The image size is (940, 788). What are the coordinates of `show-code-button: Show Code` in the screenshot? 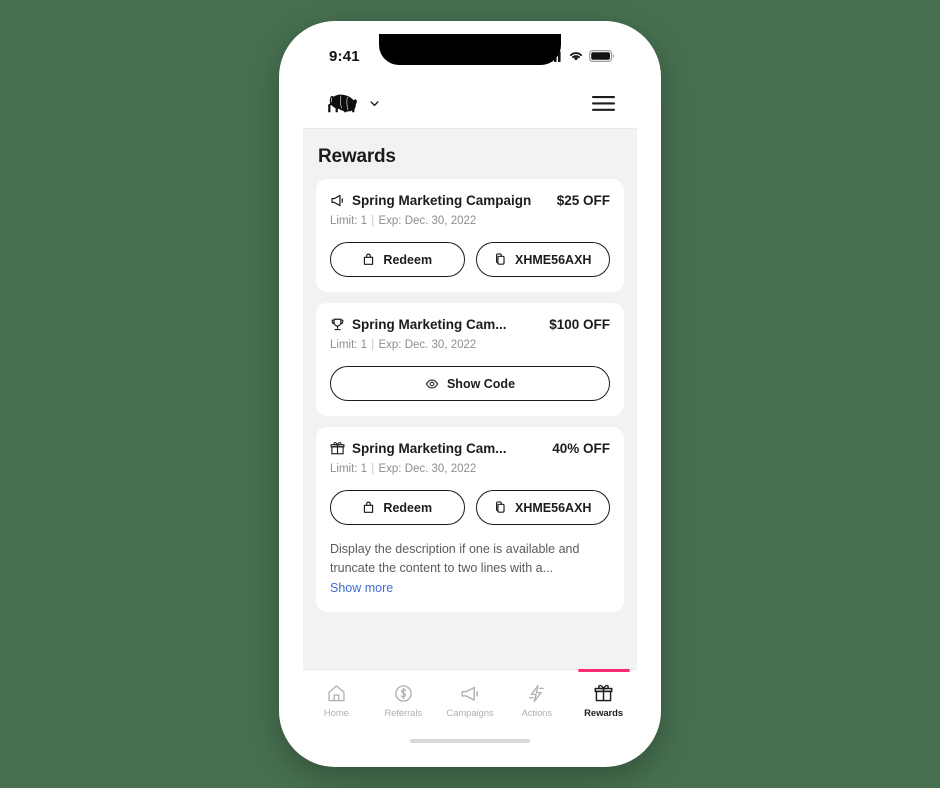 It's located at (470, 383).